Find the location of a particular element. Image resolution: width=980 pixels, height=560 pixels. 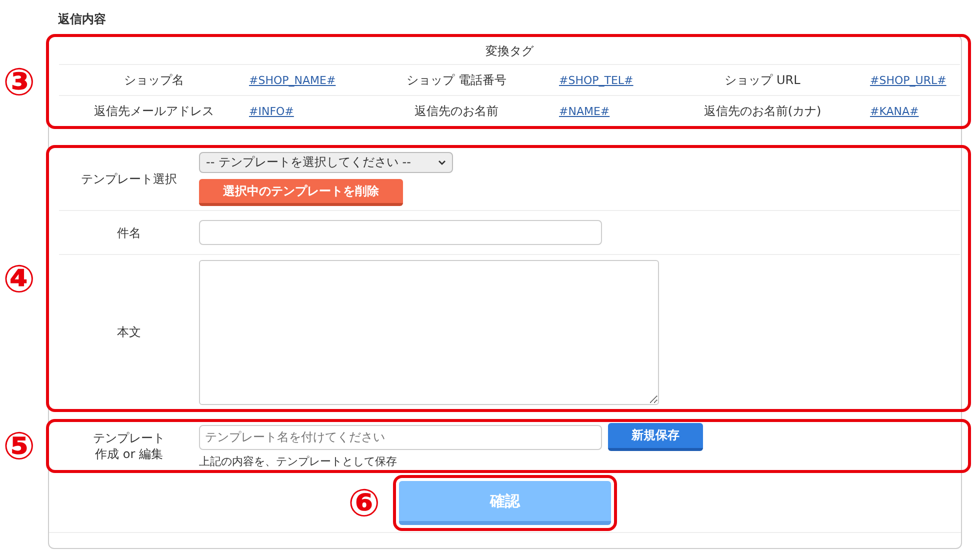

section-heading: 返信内容 is located at coordinates (82, 19).